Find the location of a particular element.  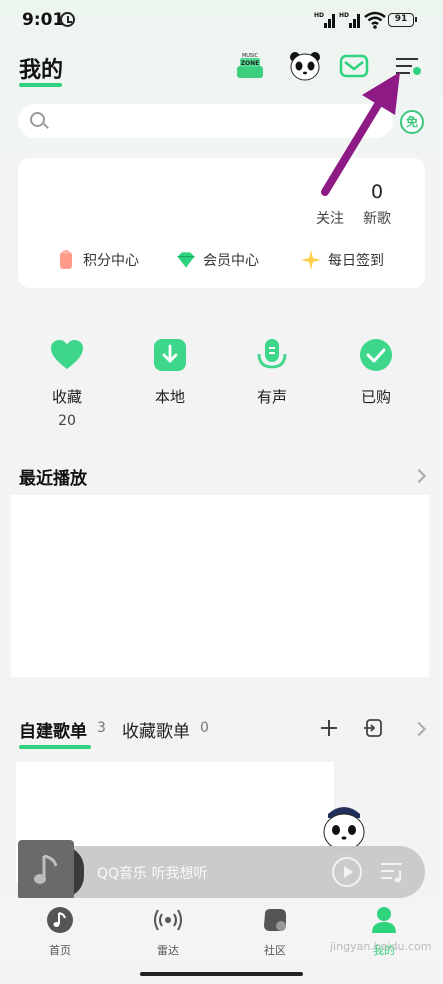

title-underline is located at coordinates (40, 85).